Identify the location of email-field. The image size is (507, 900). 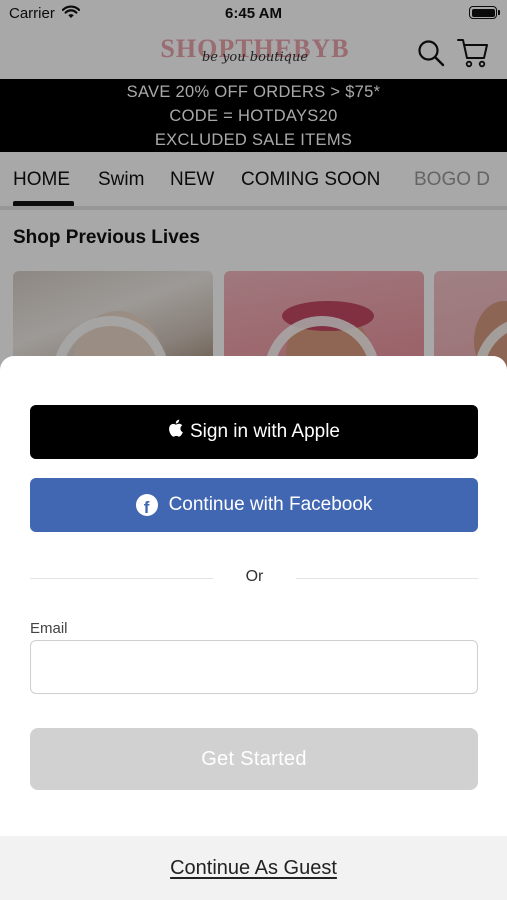
(254, 667).